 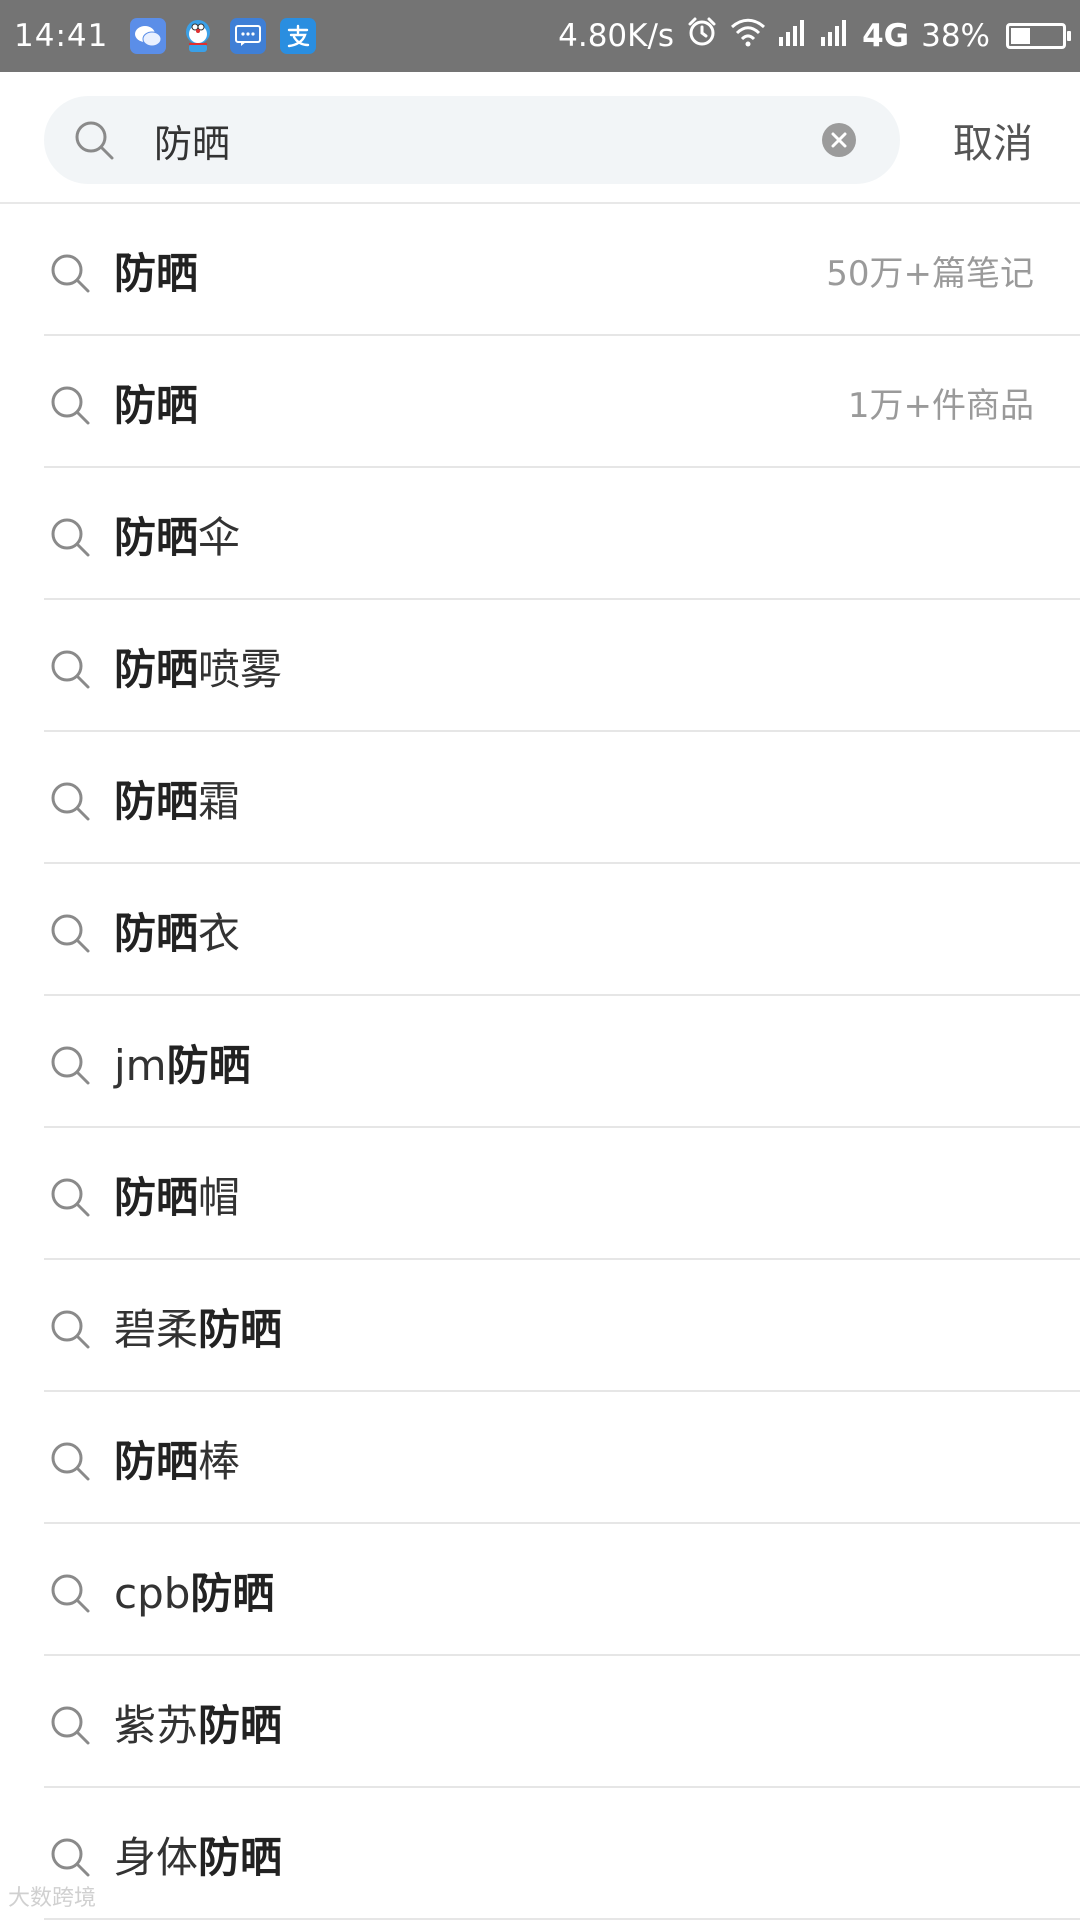 What do you see at coordinates (940, 405) in the screenshot?
I see `suggestion-meta: 1万+件商品` at bounding box center [940, 405].